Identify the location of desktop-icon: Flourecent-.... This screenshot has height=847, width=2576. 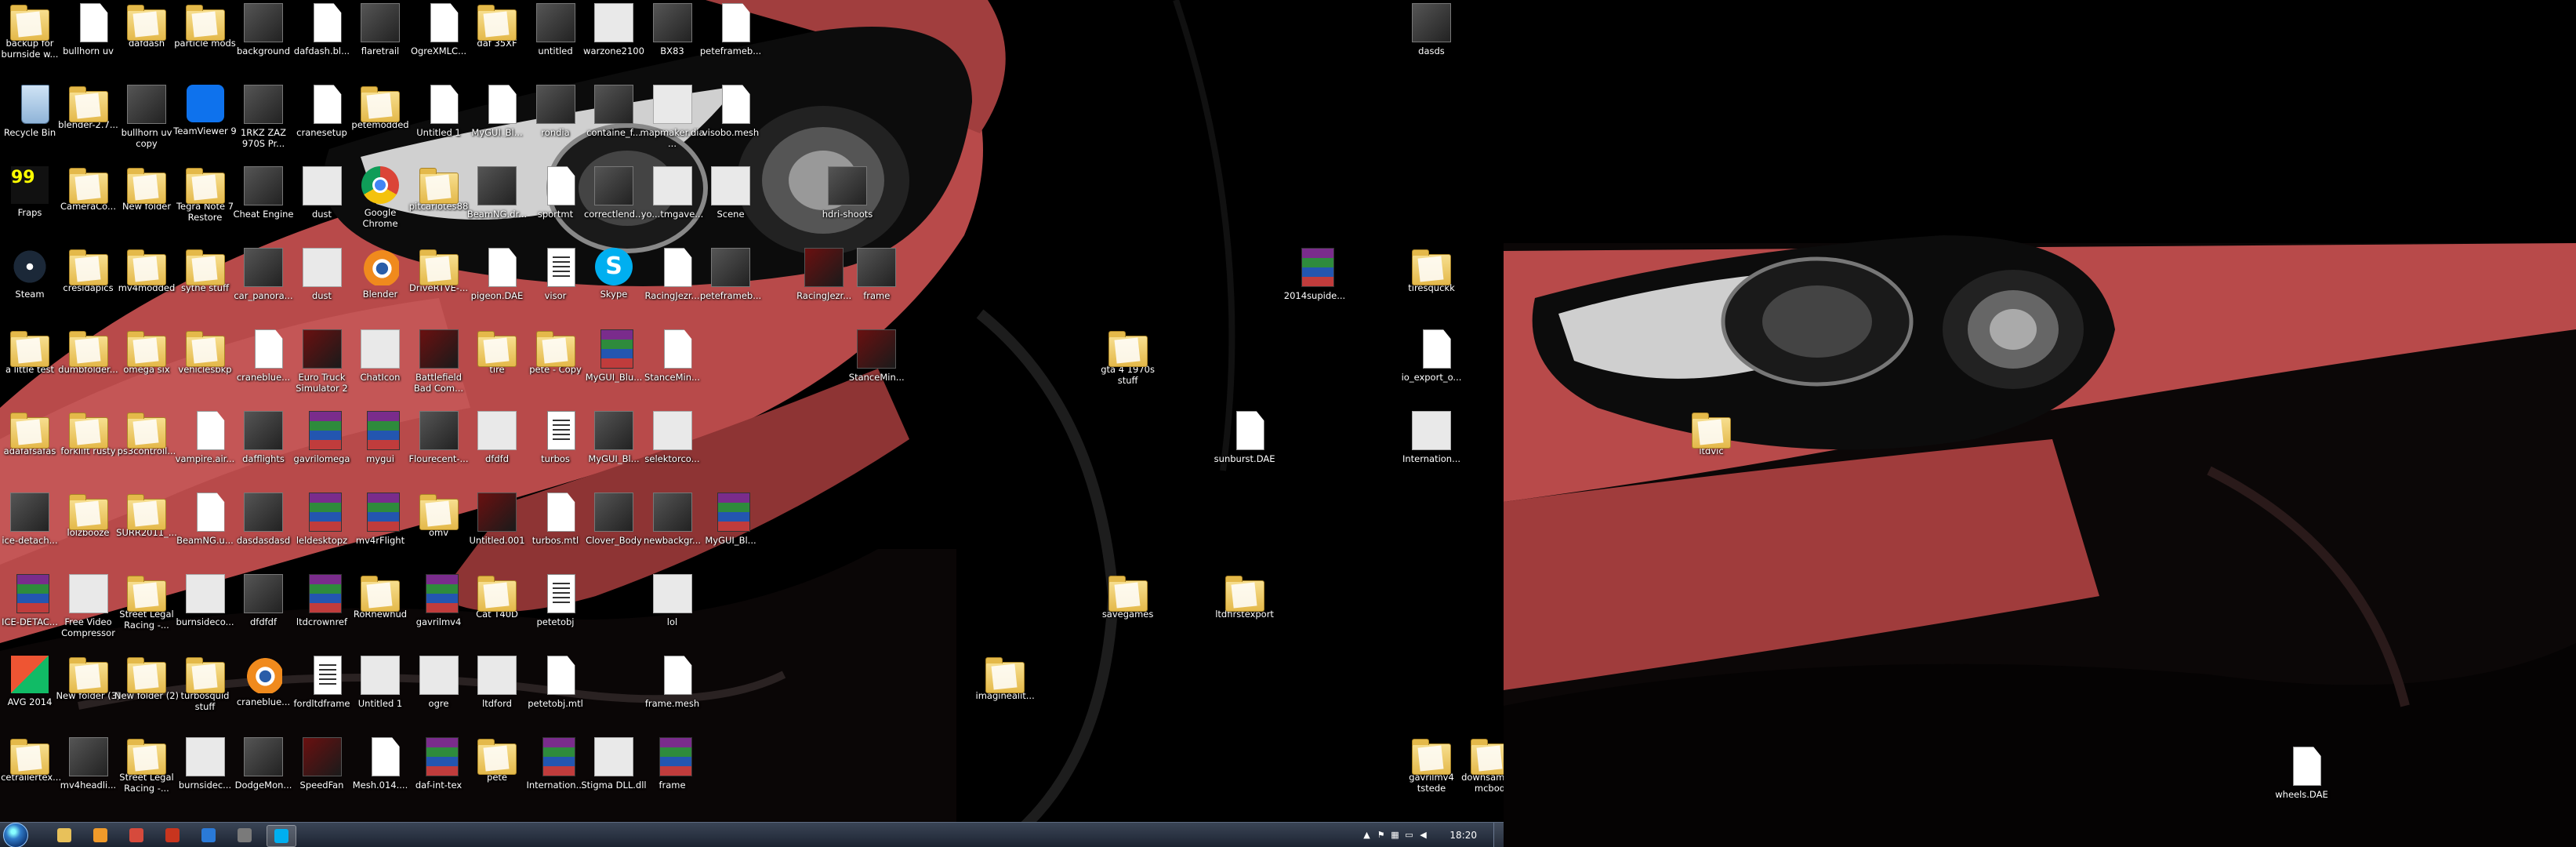
(439, 448).